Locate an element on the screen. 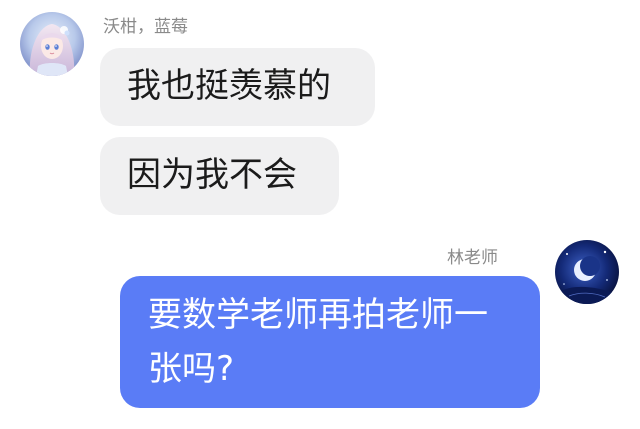 The width and height of the screenshot is (640, 429). message-bubble-incoming: 我也挺羡慕的 is located at coordinates (237, 87).